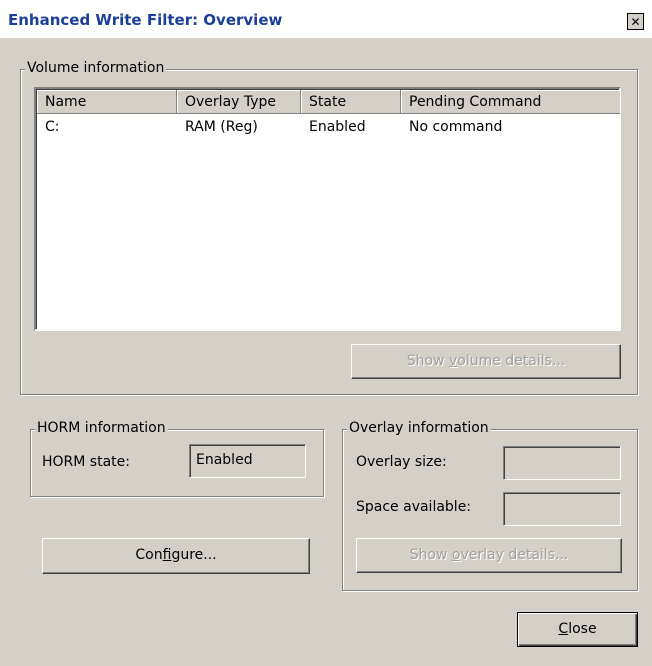 This screenshot has width=652, height=666. What do you see at coordinates (101, 428) in the screenshot?
I see `horm-information-label: HORM information` at bounding box center [101, 428].